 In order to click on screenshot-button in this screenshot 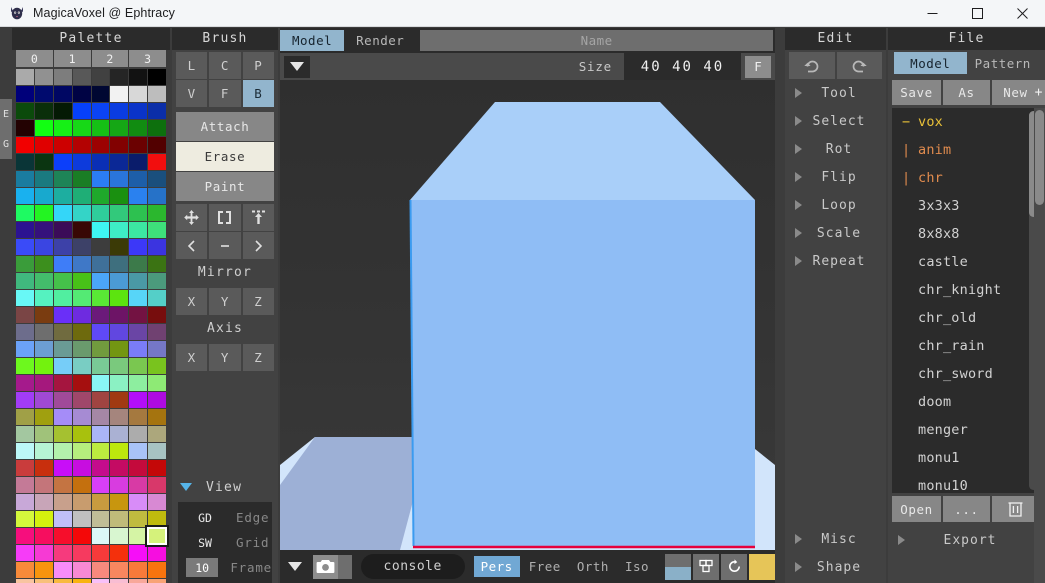, I will do `click(325, 566)`.